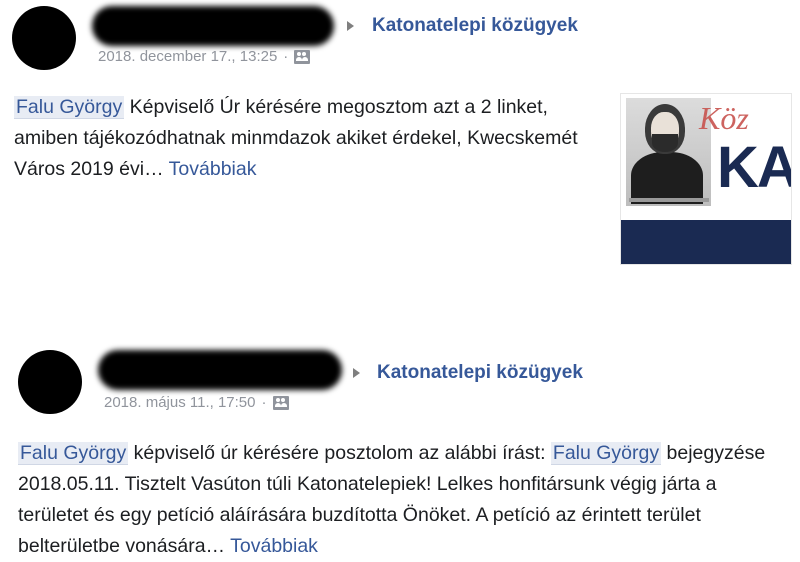  I want to click on thumbnail-band, so click(706, 242).